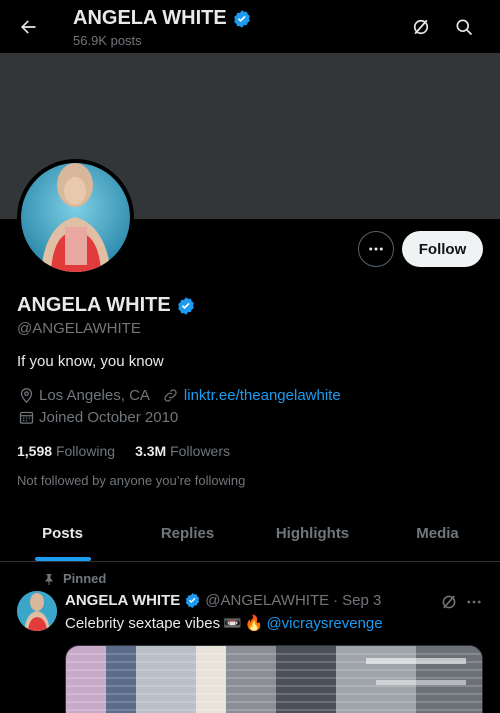 The height and width of the screenshot is (713, 500). I want to click on pin-icon, so click(49, 579).